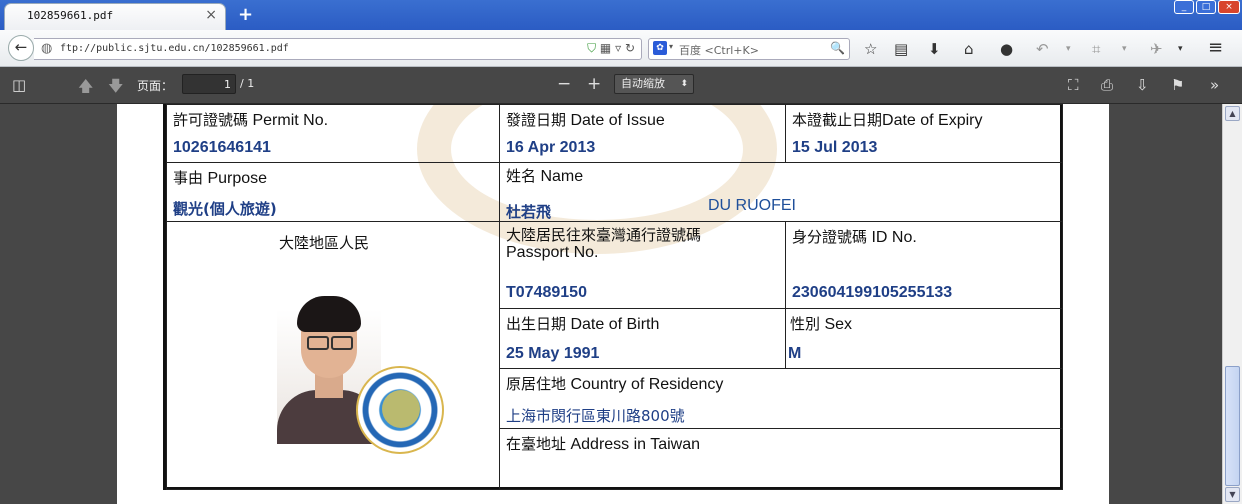  What do you see at coordinates (821, 324) in the screenshot?
I see `sex-label: 性別 Sex` at bounding box center [821, 324].